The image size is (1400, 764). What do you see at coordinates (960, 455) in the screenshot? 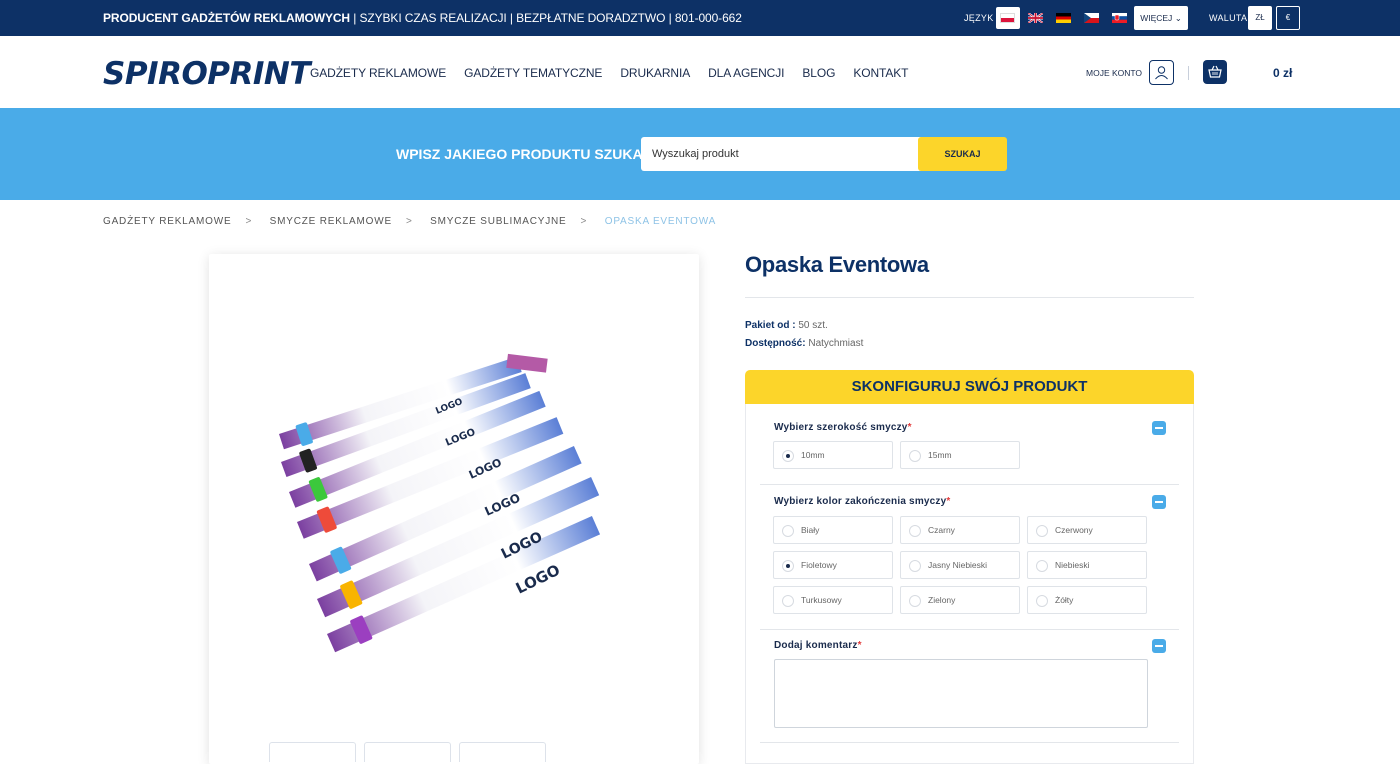
I see `width-option-15mm: 15mm` at bounding box center [960, 455].